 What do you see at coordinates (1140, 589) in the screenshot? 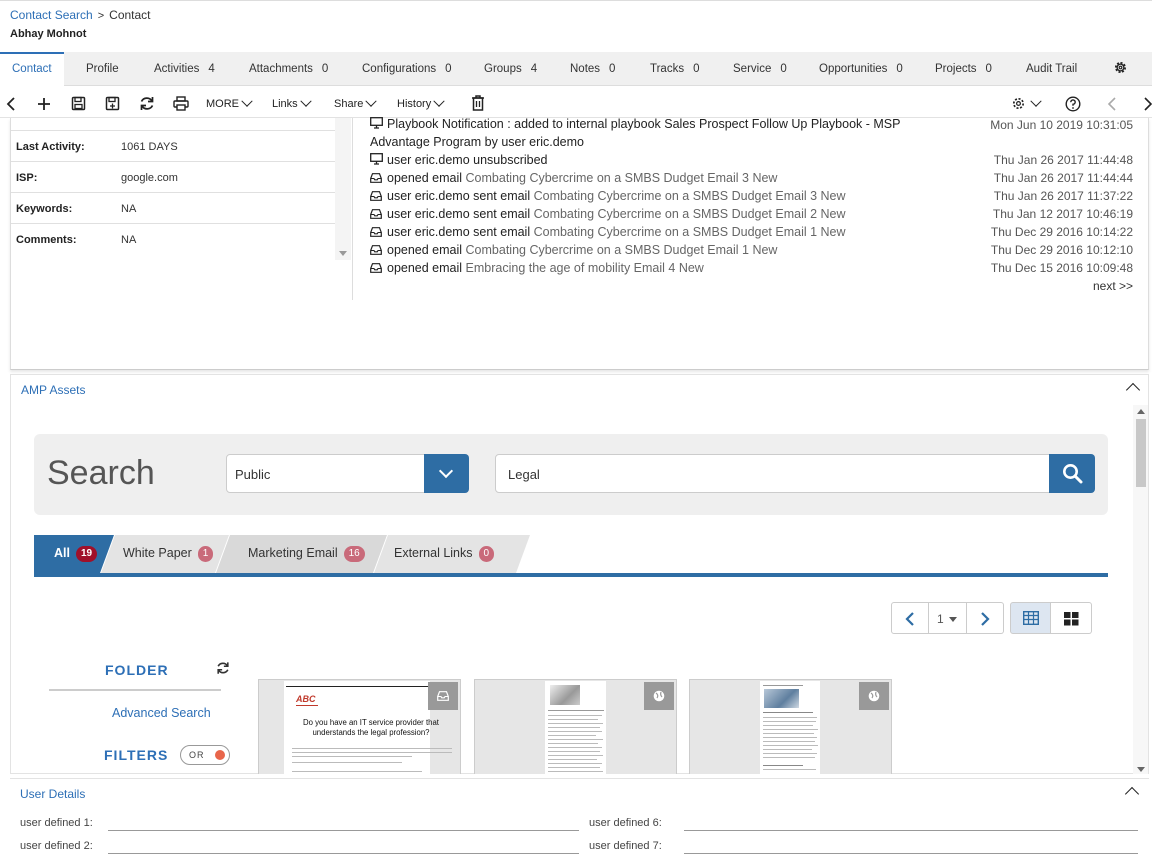
I see `amp-scrollbar` at bounding box center [1140, 589].